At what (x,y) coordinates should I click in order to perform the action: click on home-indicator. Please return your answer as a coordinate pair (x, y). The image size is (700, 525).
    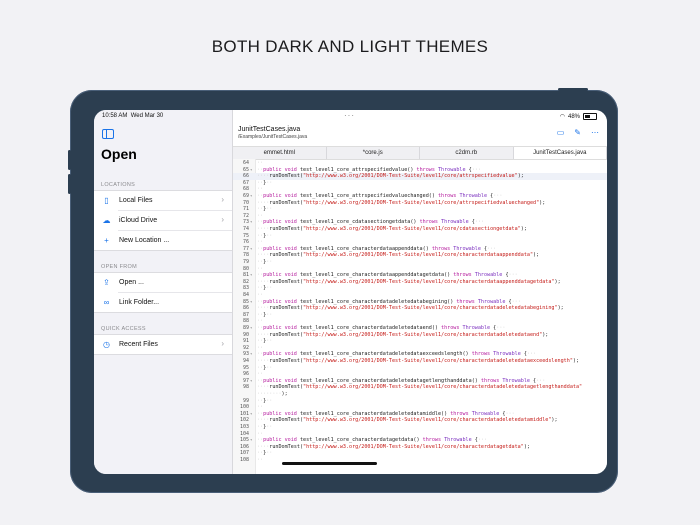
    Looking at the image, I should click on (329, 463).